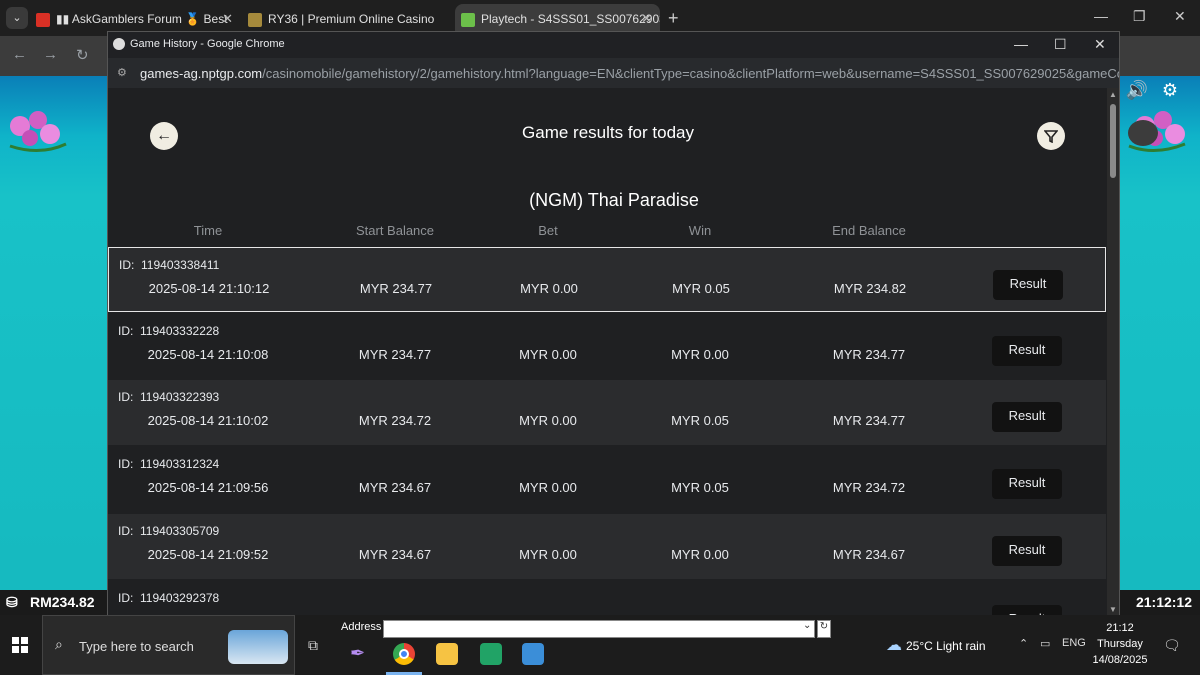 Image resolution: width=1200 pixels, height=675 pixels. Describe the element at coordinates (1045, 643) in the screenshot. I see `network-icon: ▭` at that location.